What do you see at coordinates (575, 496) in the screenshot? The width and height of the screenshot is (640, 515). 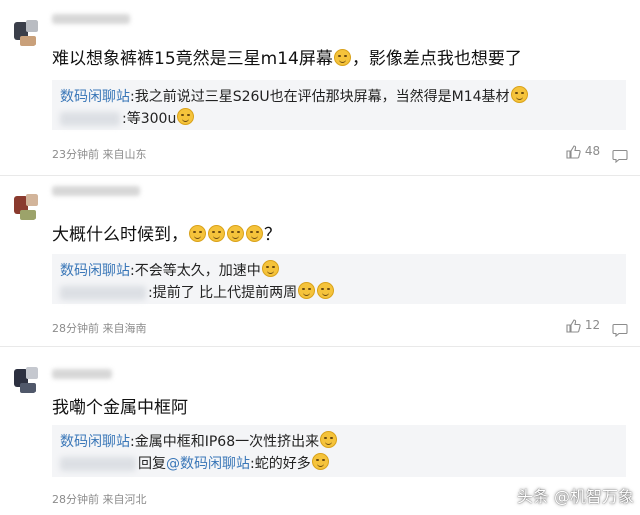 I see `watermark: 头条 @机智万象` at bounding box center [575, 496].